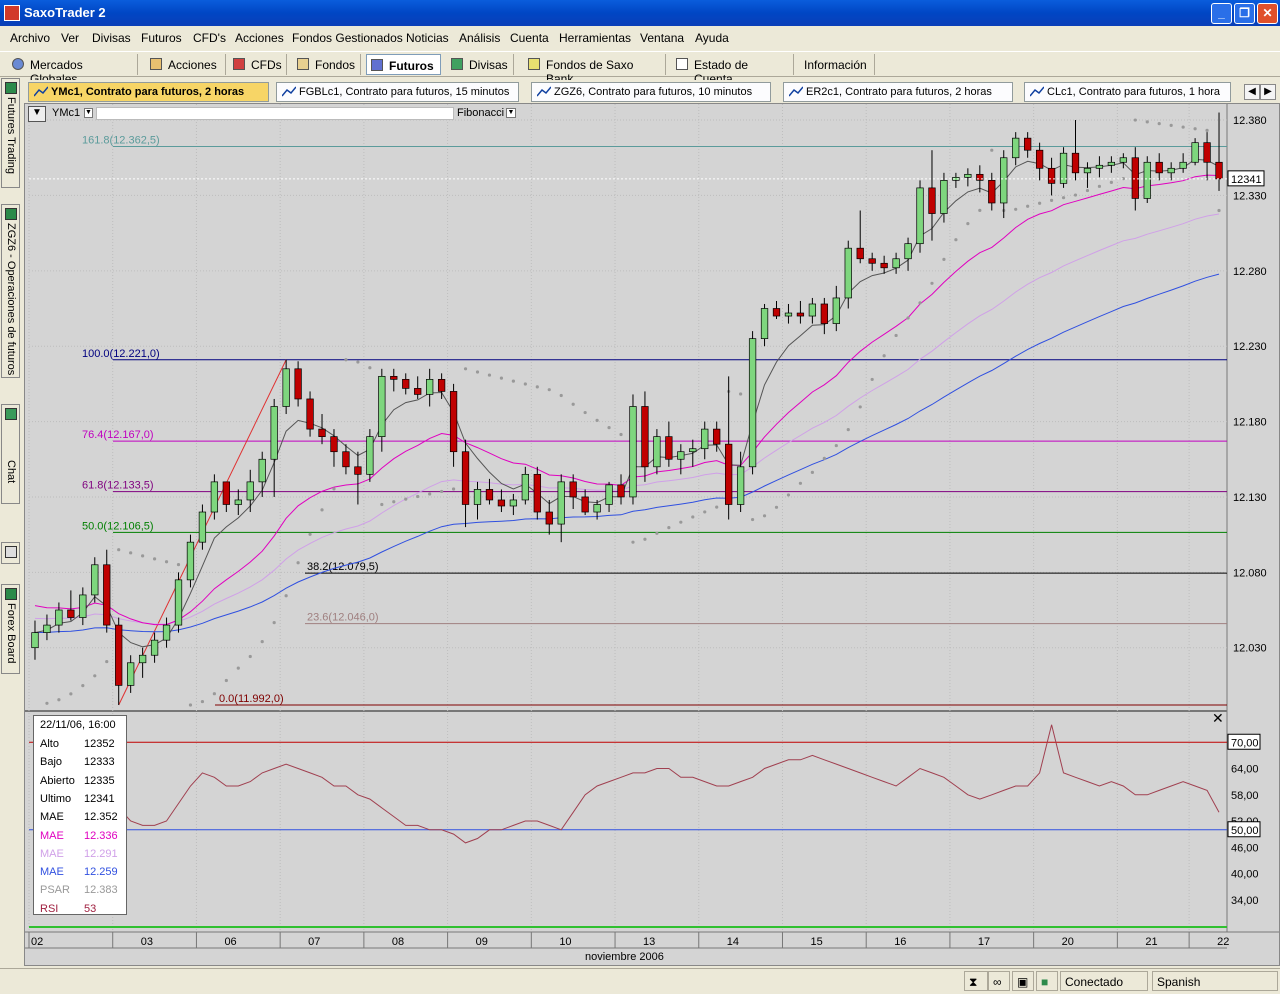  What do you see at coordinates (1252, 92) in the screenshot?
I see `tab-scroll-left: ◀` at bounding box center [1252, 92].